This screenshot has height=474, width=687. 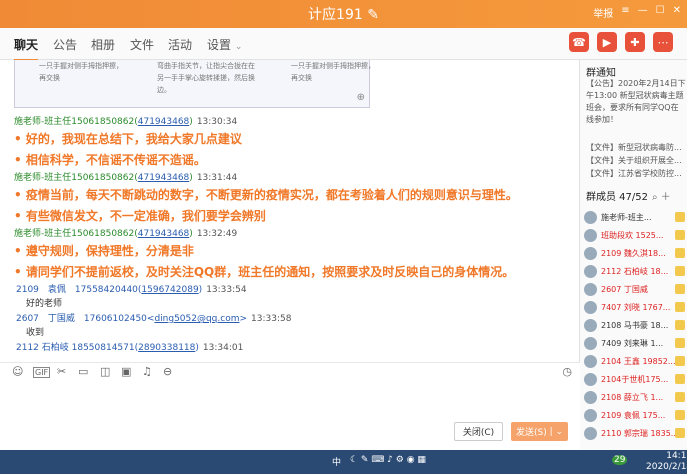 I want to click on message-text: 好的老师, so click(x=44, y=304).